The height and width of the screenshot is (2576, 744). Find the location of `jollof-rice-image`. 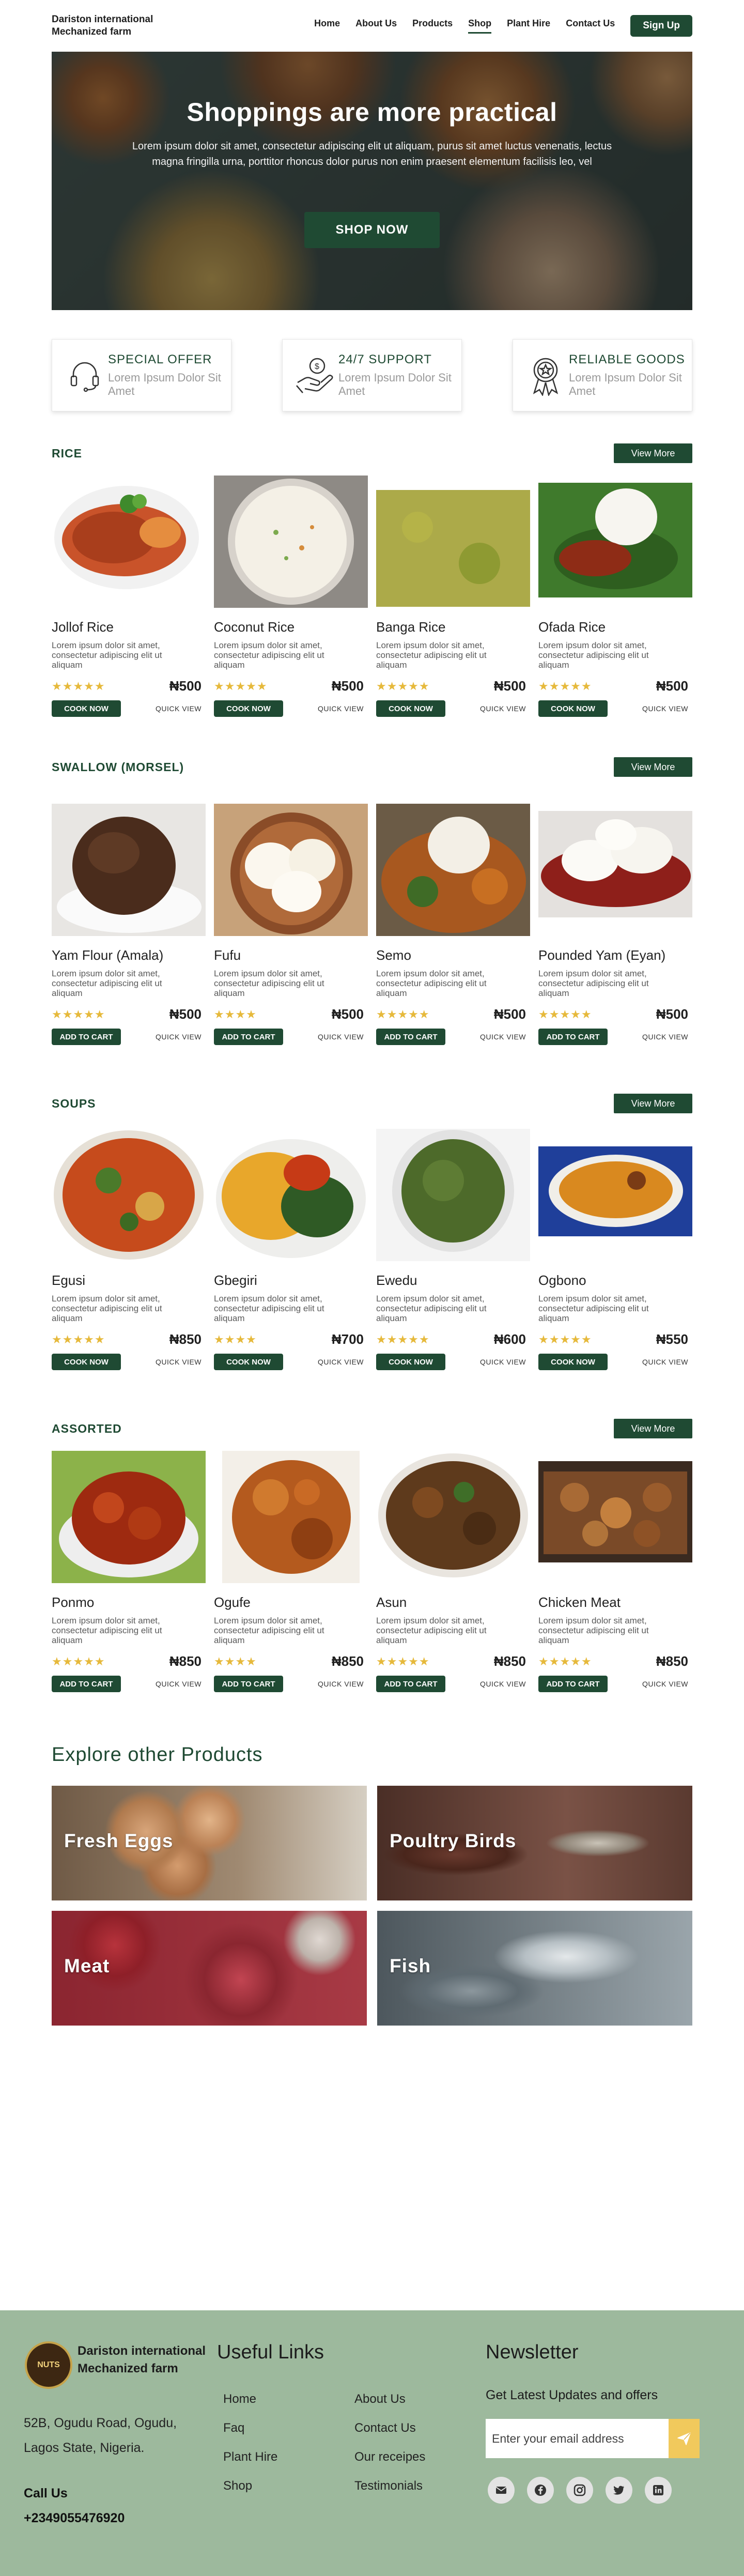

jollof-rice-image is located at coordinates (129, 542).